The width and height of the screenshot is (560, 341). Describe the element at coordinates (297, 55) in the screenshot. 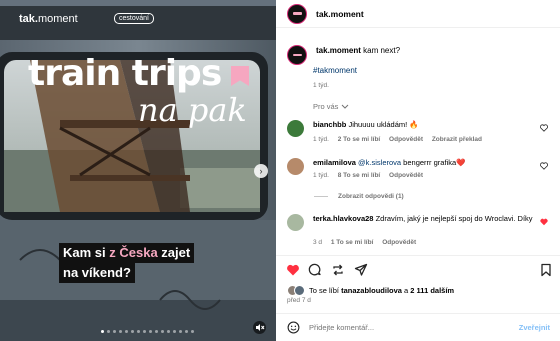

I see `caption-avatar` at that location.